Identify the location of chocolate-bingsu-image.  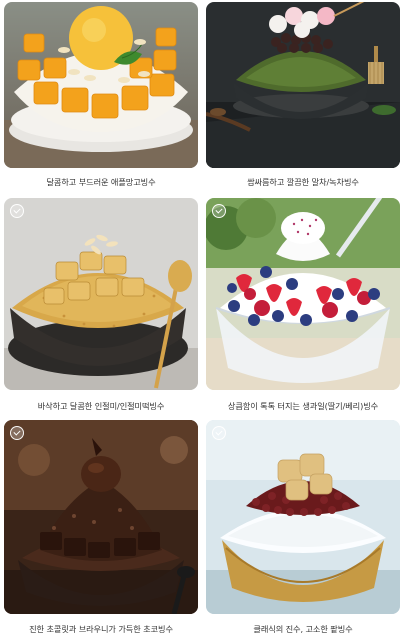
(101, 517).